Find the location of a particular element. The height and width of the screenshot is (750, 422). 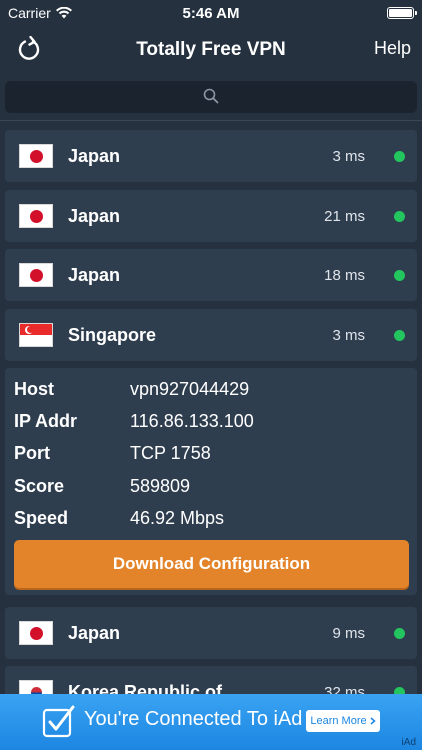

detail-ip-address: IP Addr 116.86.133.100 is located at coordinates (134, 421).